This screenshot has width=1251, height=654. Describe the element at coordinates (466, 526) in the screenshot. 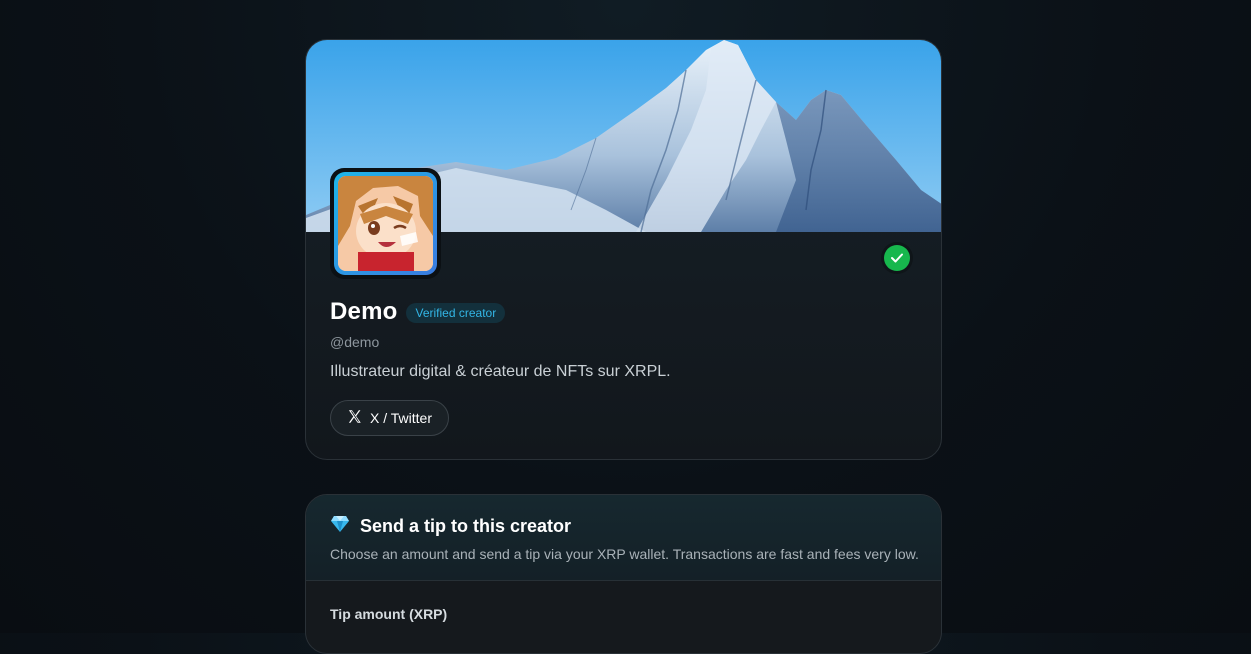

I see `tip-title: Send a tip to this creator` at that location.